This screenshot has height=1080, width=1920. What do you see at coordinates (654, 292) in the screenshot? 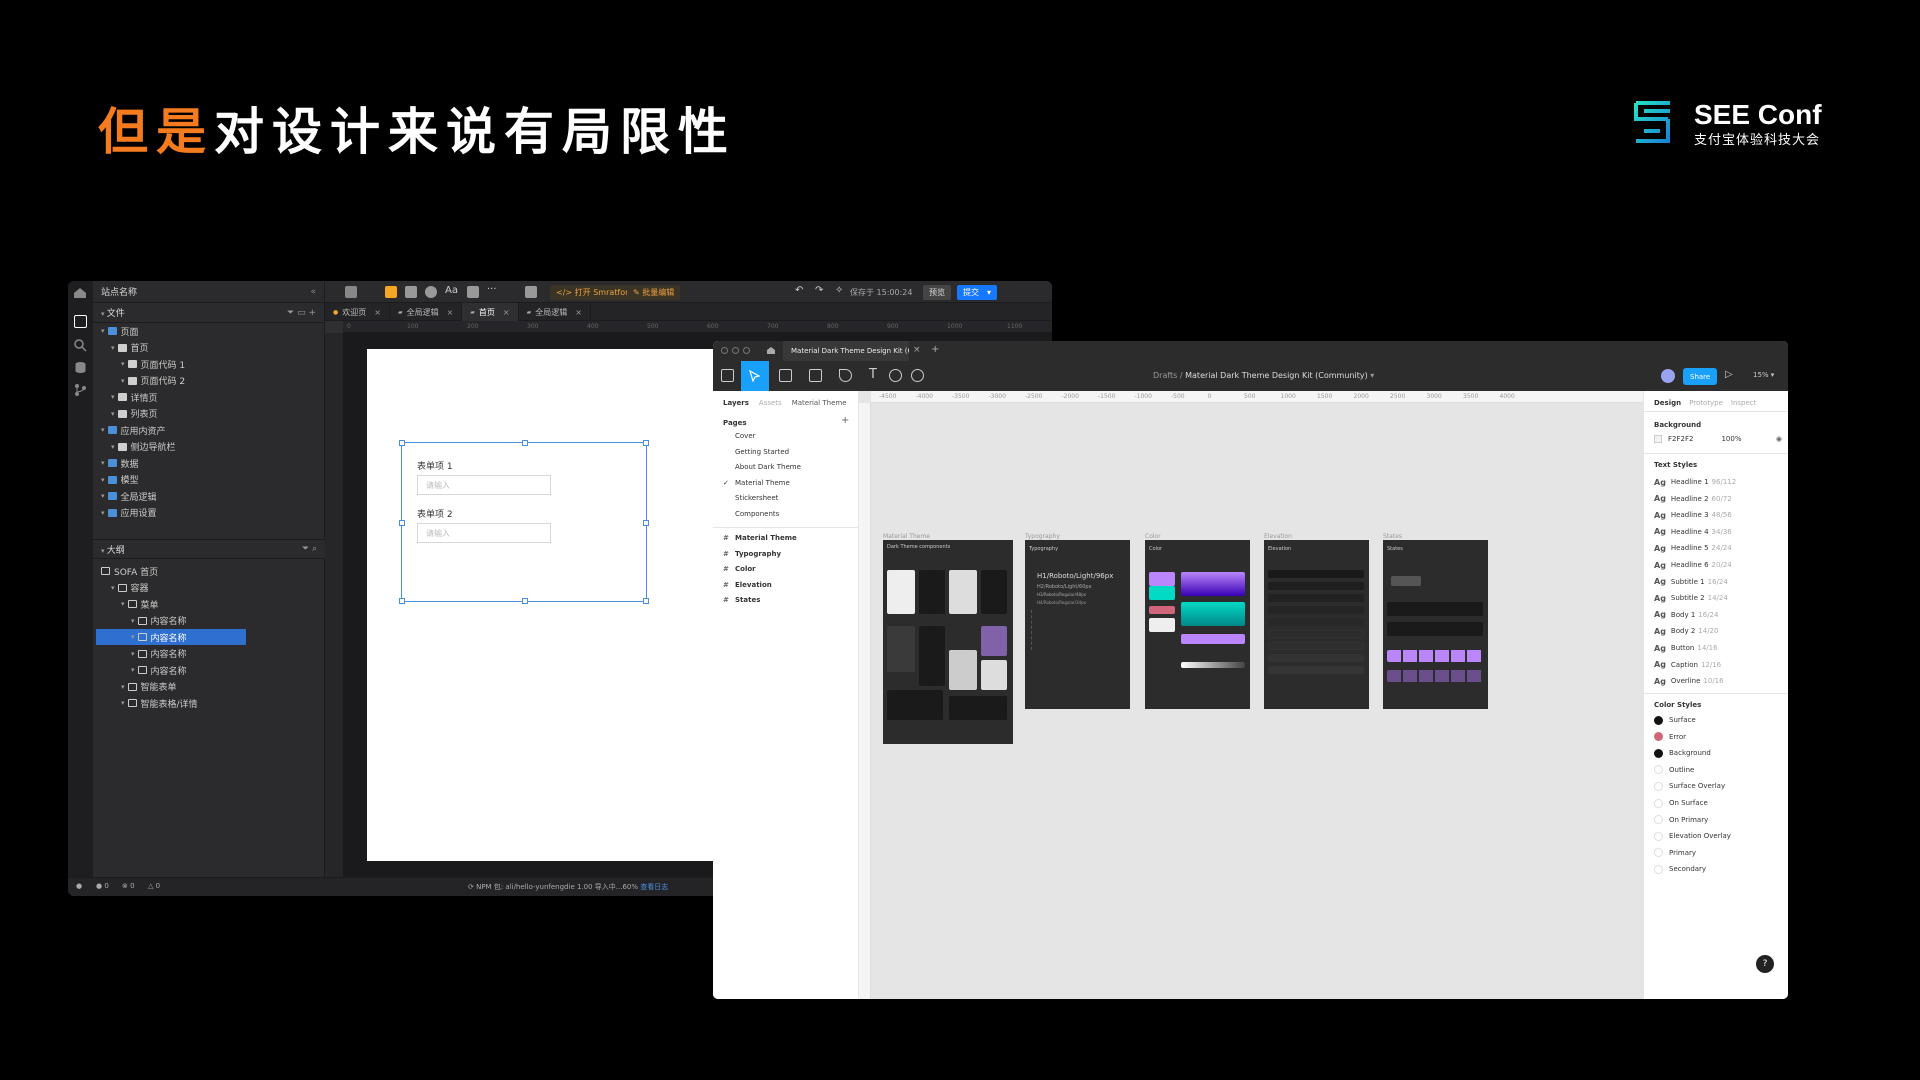
I see `batch-edit-button: ✎ 批量编辑` at bounding box center [654, 292].